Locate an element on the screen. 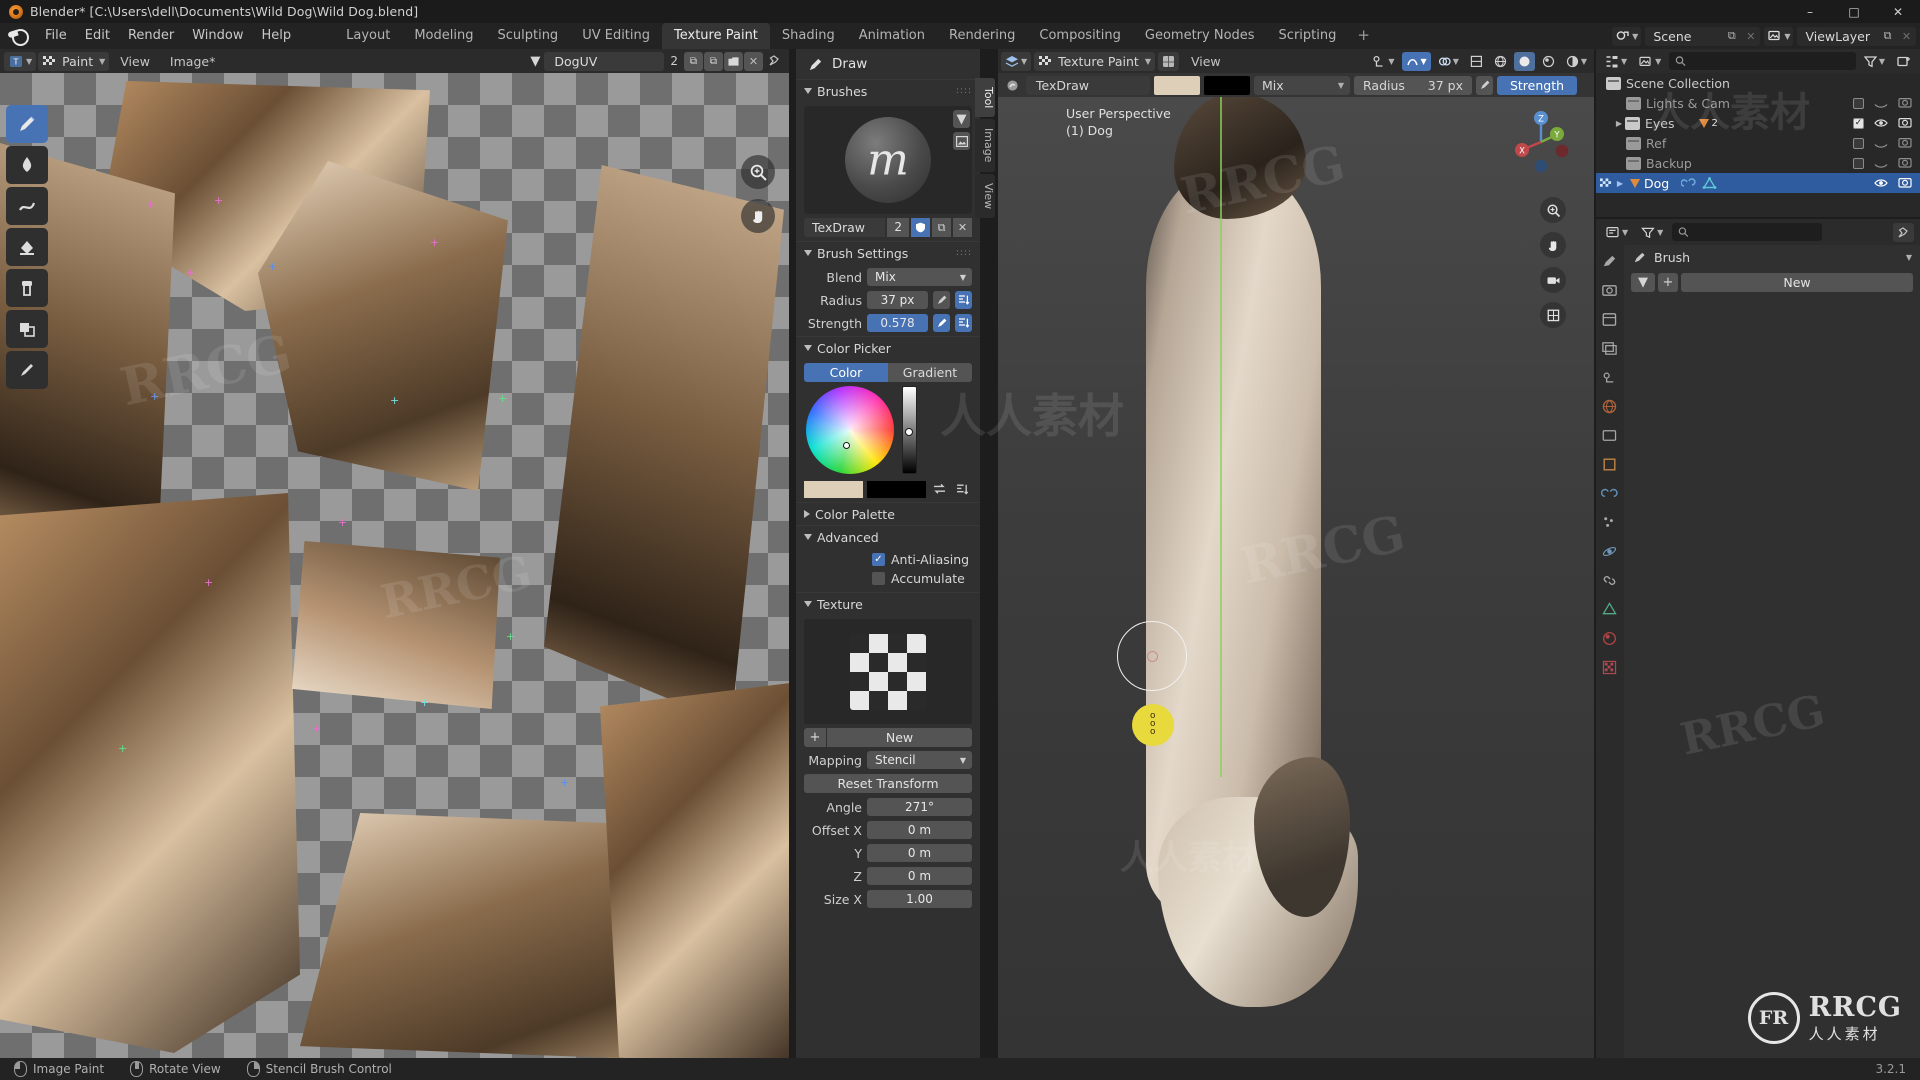 The width and height of the screenshot is (1920, 1080). modifier-tab is located at coordinates (1609, 494).